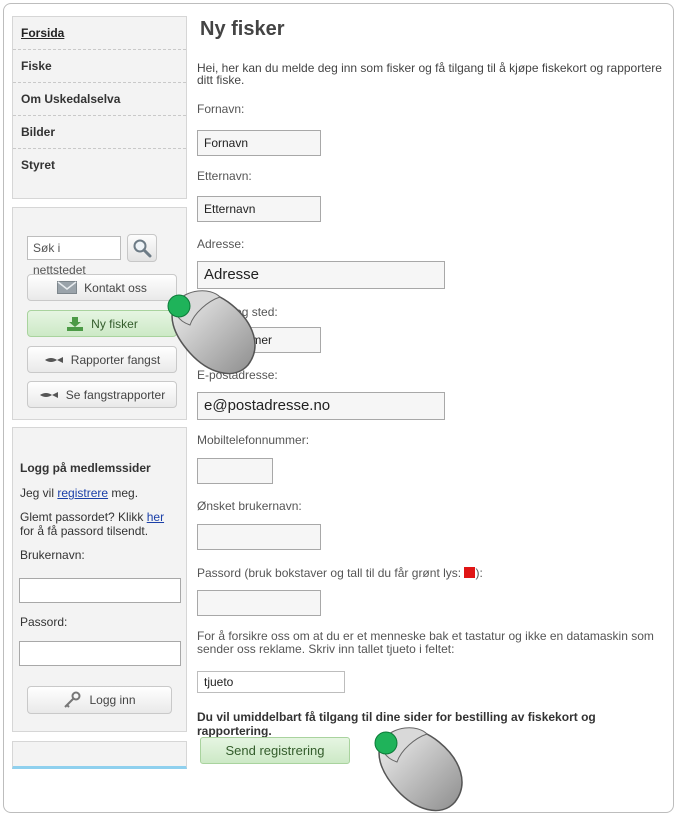  I want to click on view-reports-button: Se fangstrapporter, so click(102, 394).